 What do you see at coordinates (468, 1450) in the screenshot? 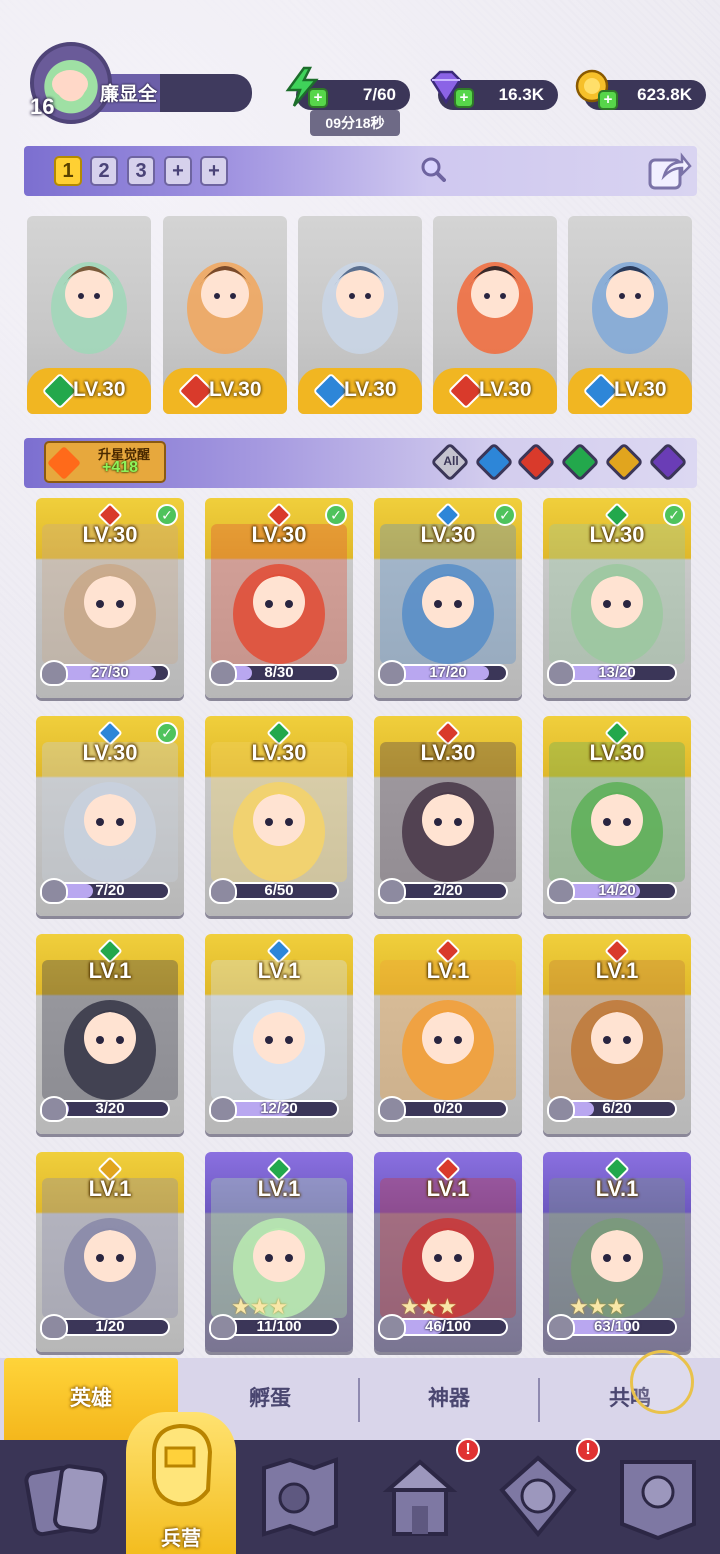
I see `shop-notification-badge: !` at bounding box center [468, 1450].